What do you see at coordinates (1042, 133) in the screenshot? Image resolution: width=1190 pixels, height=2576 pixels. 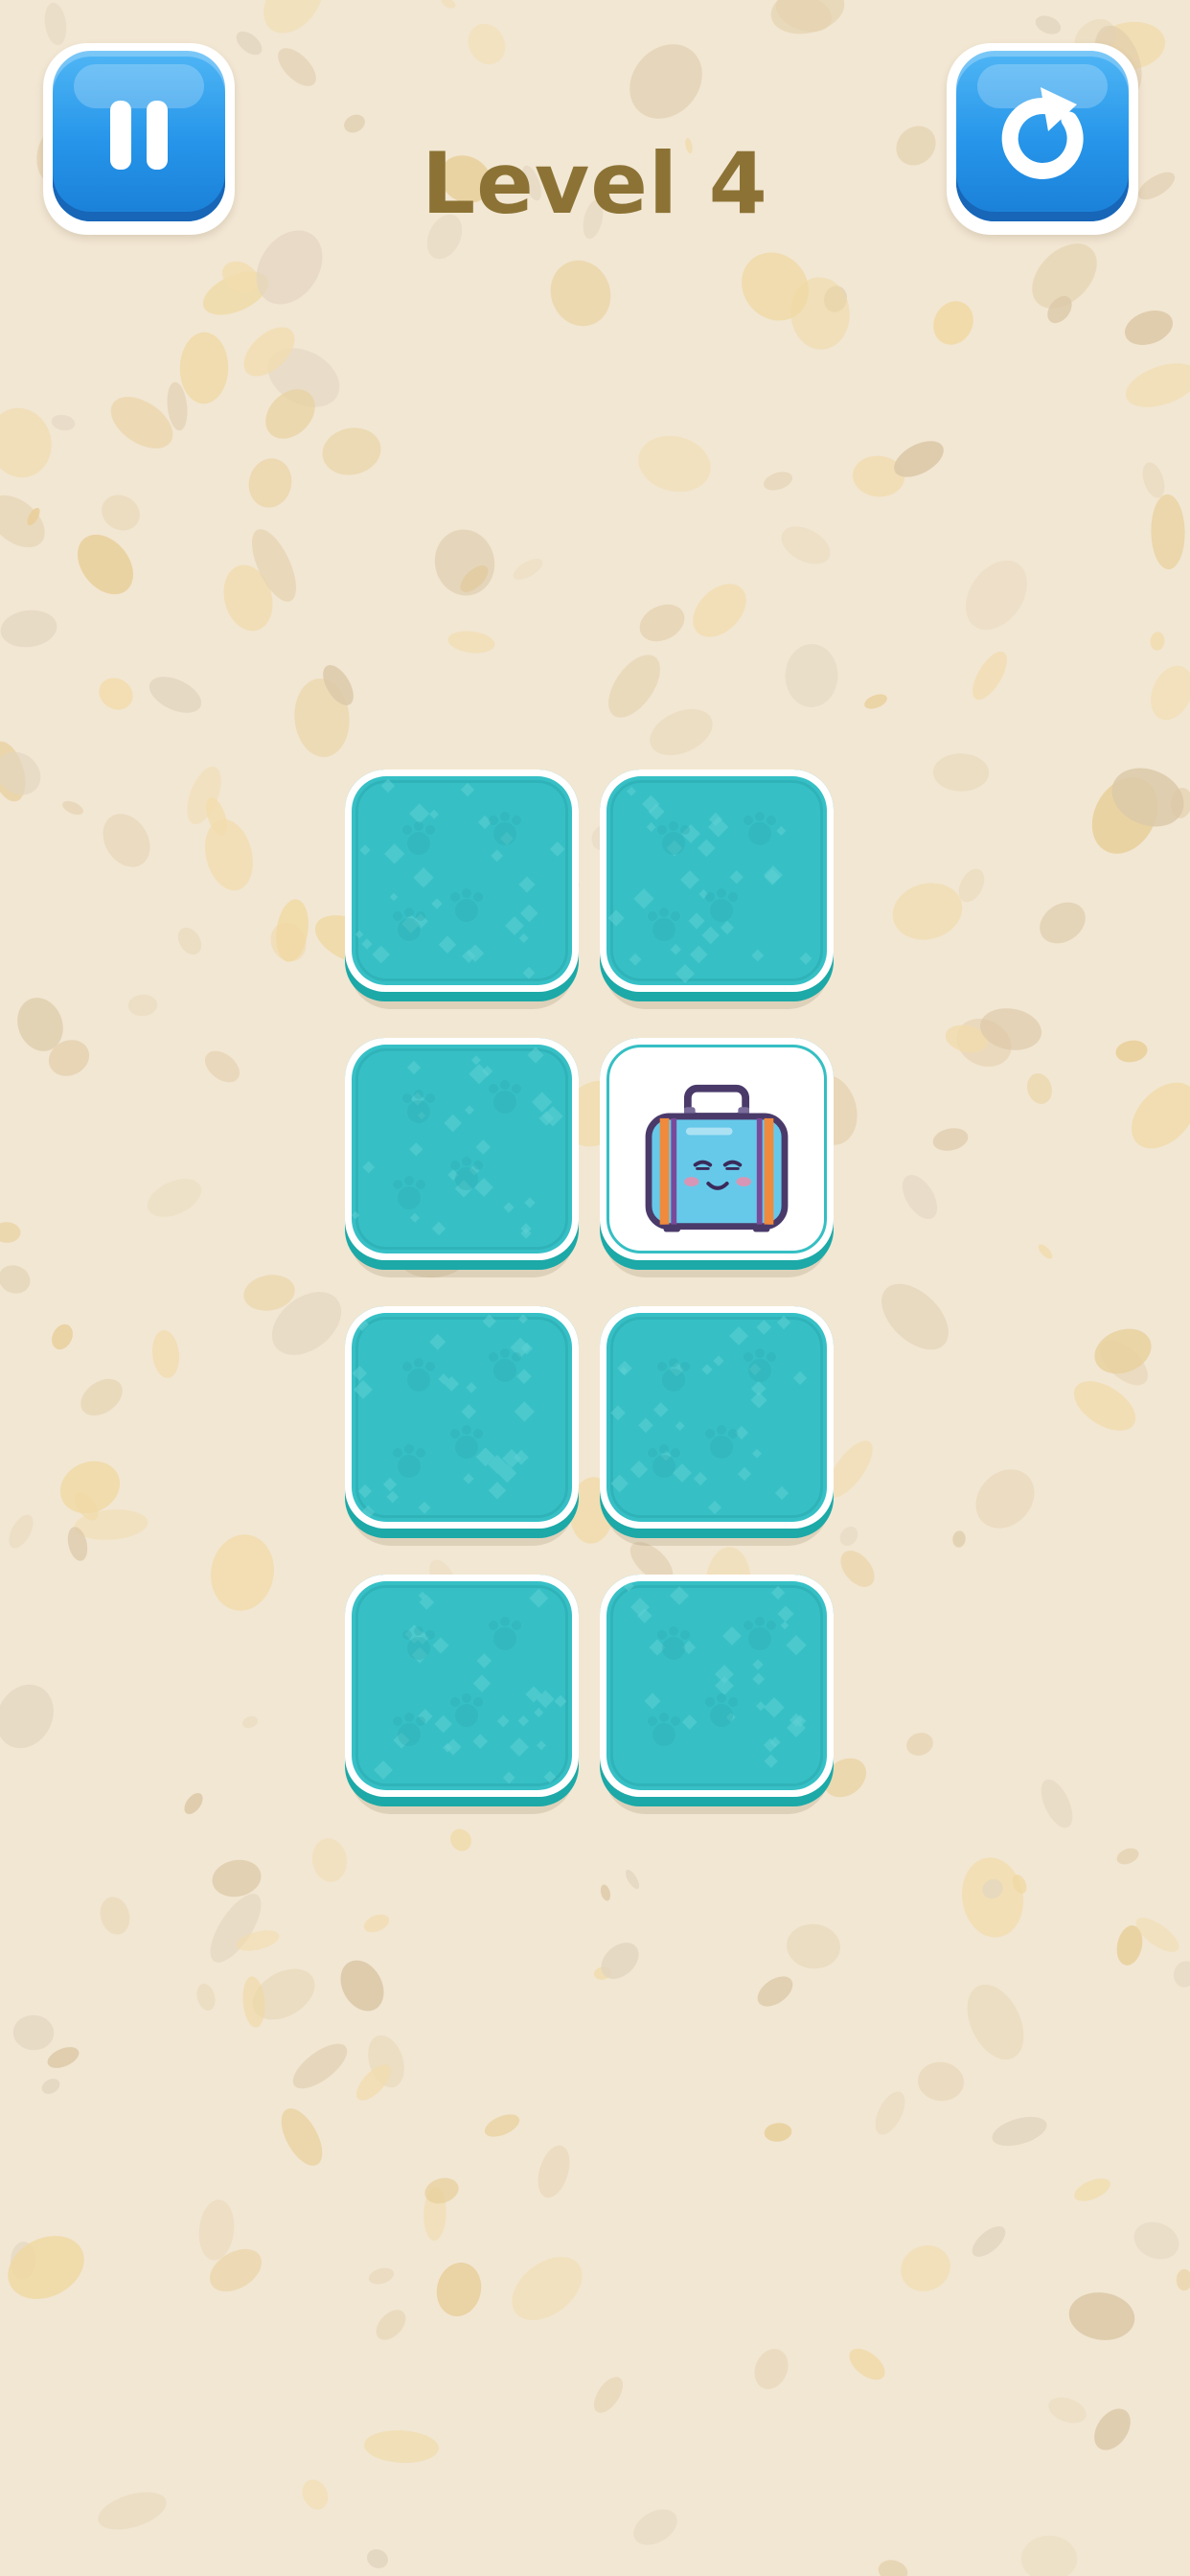 I see `restart-icon` at bounding box center [1042, 133].